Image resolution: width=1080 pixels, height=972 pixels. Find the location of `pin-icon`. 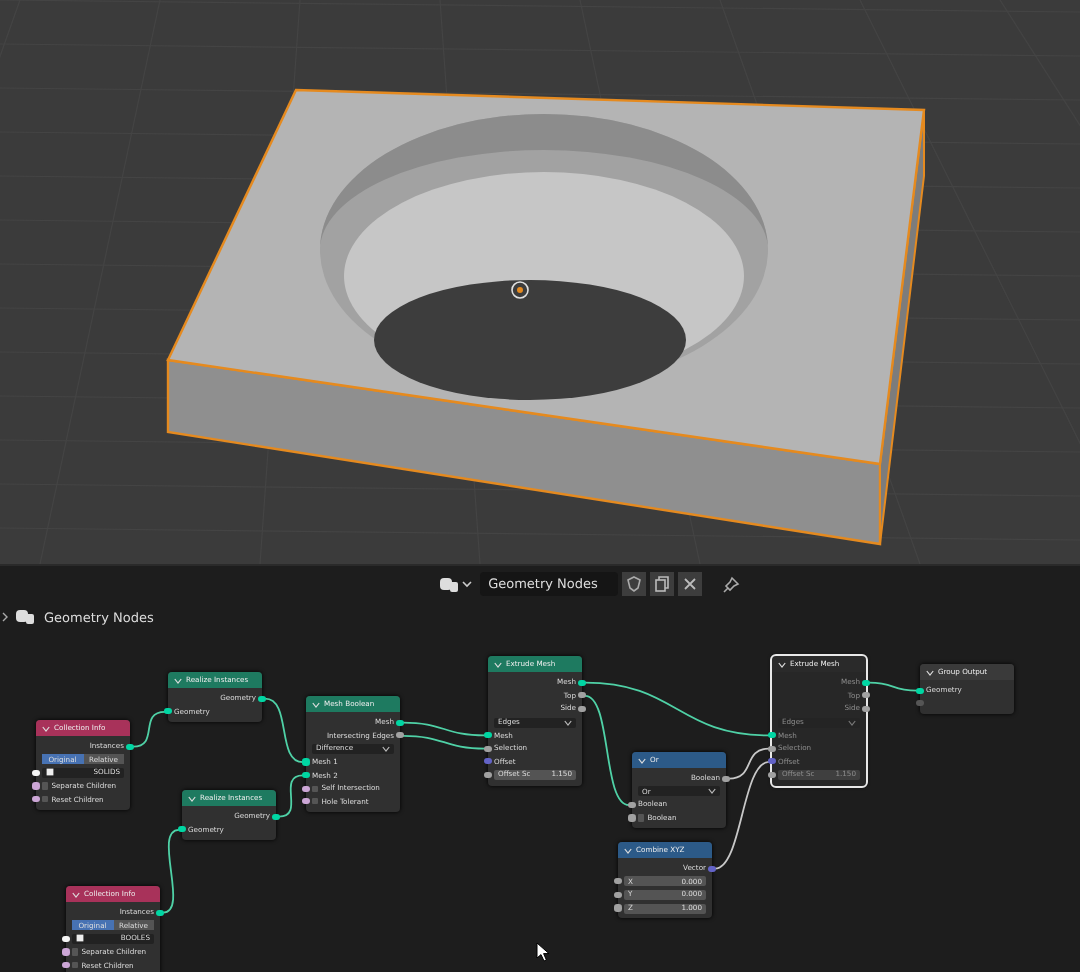

pin-icon is located at coordinates (730, 584).